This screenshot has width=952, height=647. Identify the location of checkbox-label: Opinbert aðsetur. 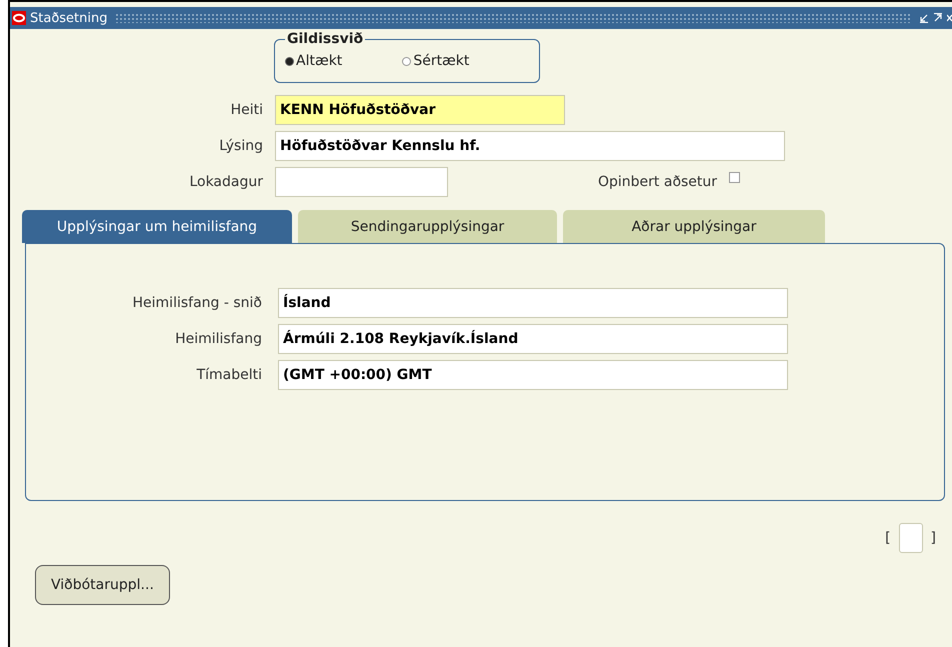
(658, 182).